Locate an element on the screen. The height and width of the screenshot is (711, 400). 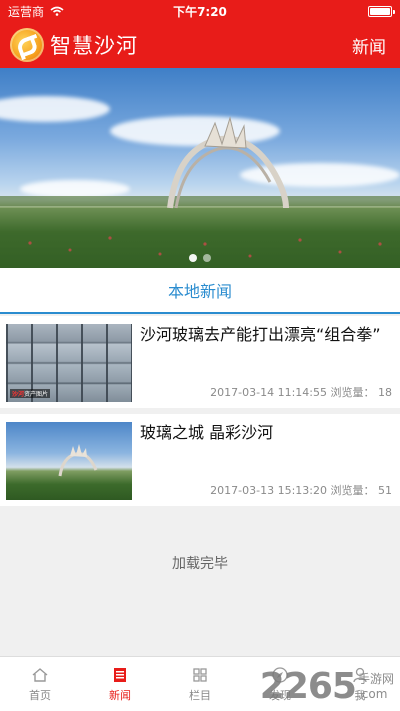
news-item: 玻璃之城 晶彩沙河 2017-03-13 15:13:20 浏览量： 51 is located at coordinates (200, 460).